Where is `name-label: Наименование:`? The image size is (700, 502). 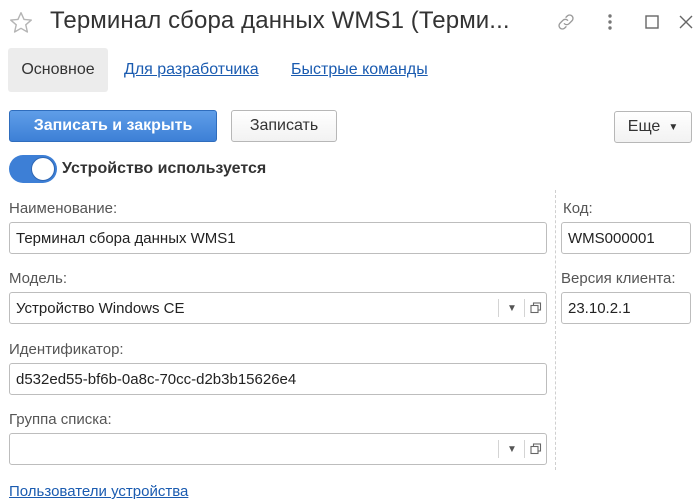
name-label: Наименование: is located at coordinates (63, 208).